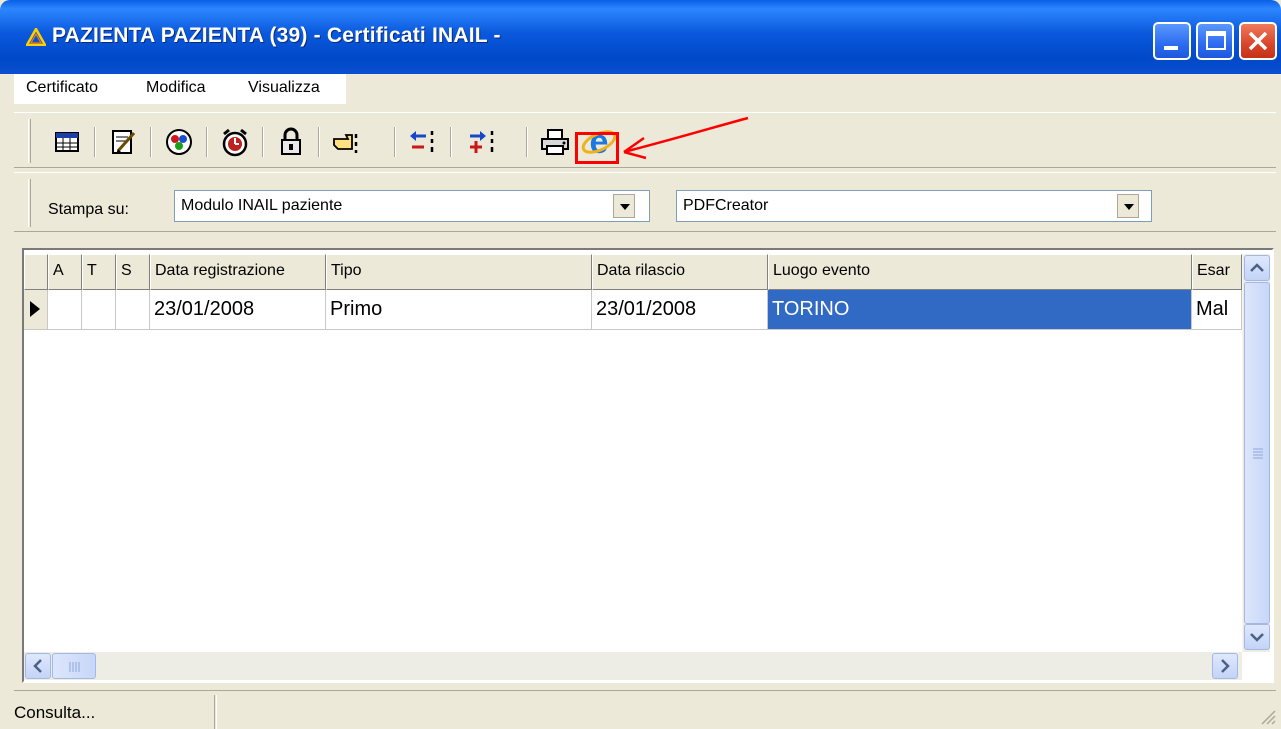  I want to click on vertical-scrollbar, so click(1256, 453).